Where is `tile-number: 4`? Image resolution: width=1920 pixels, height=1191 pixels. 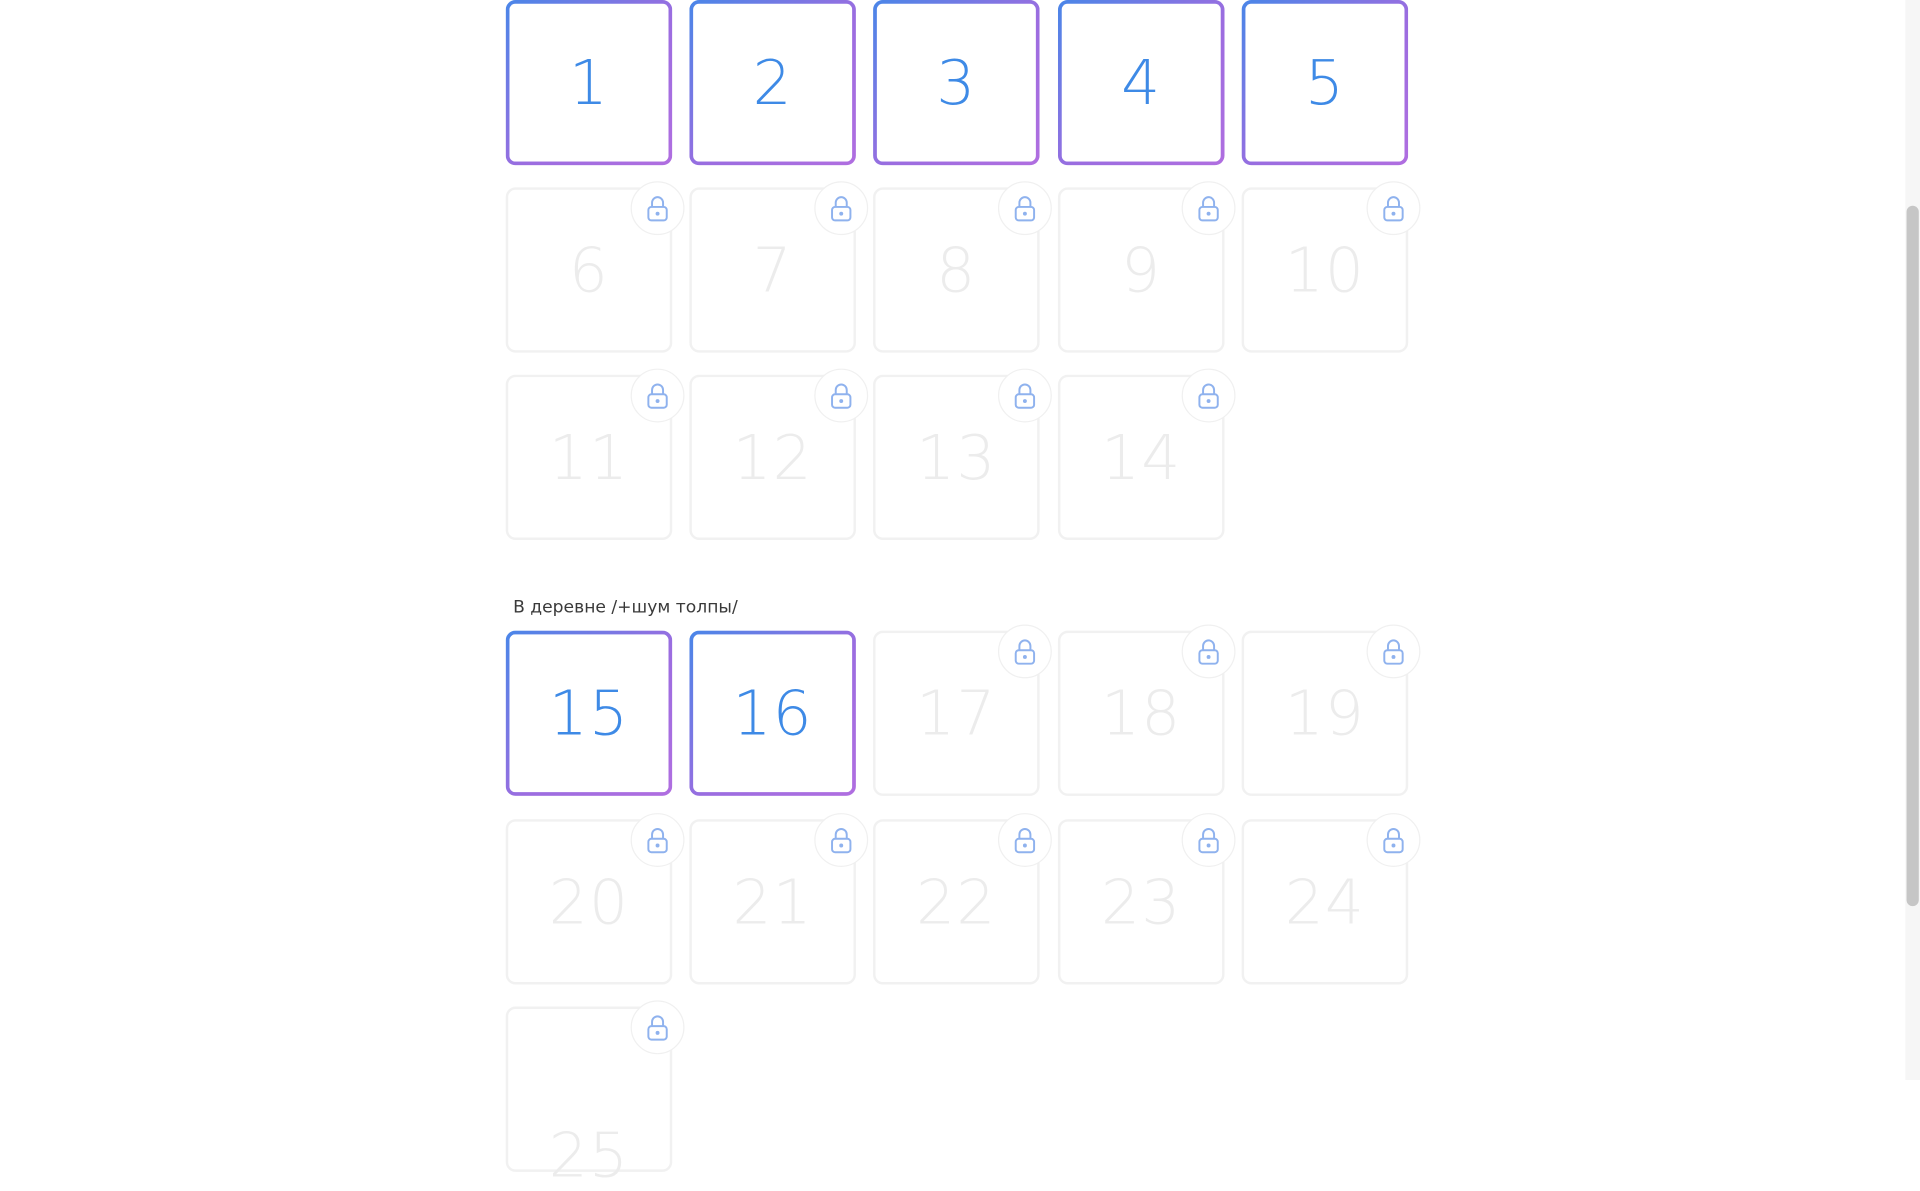
tile-number: 4 is located at coordinates (1141, 83).